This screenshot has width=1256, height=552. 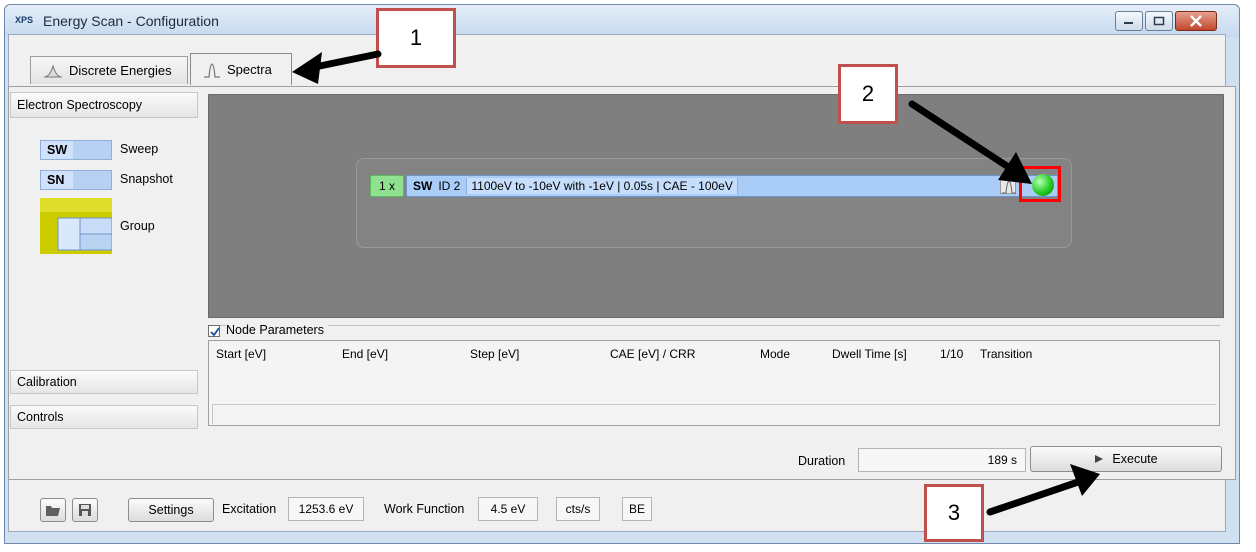 I want to click on arrow-3-shaft, so click(x=1037, y=496).